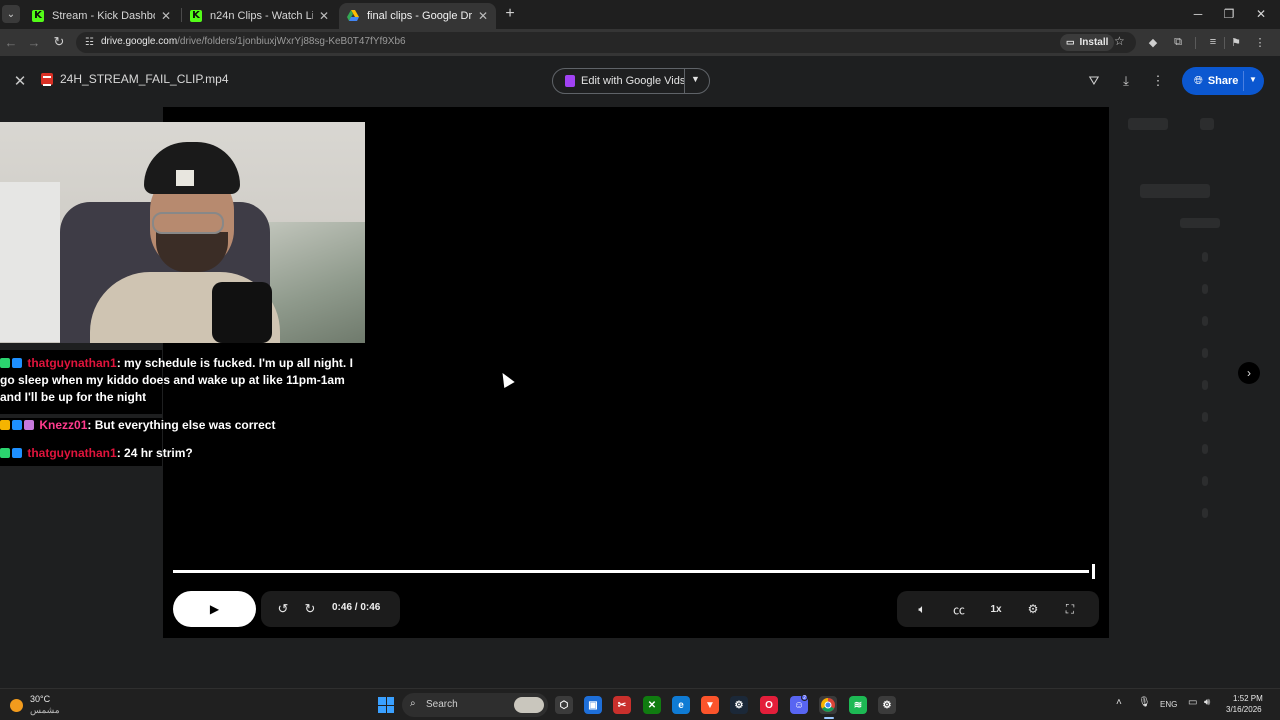 This screenshot has width=1280, height=720. I want to click on active-app-indicator, so click(829, 718).